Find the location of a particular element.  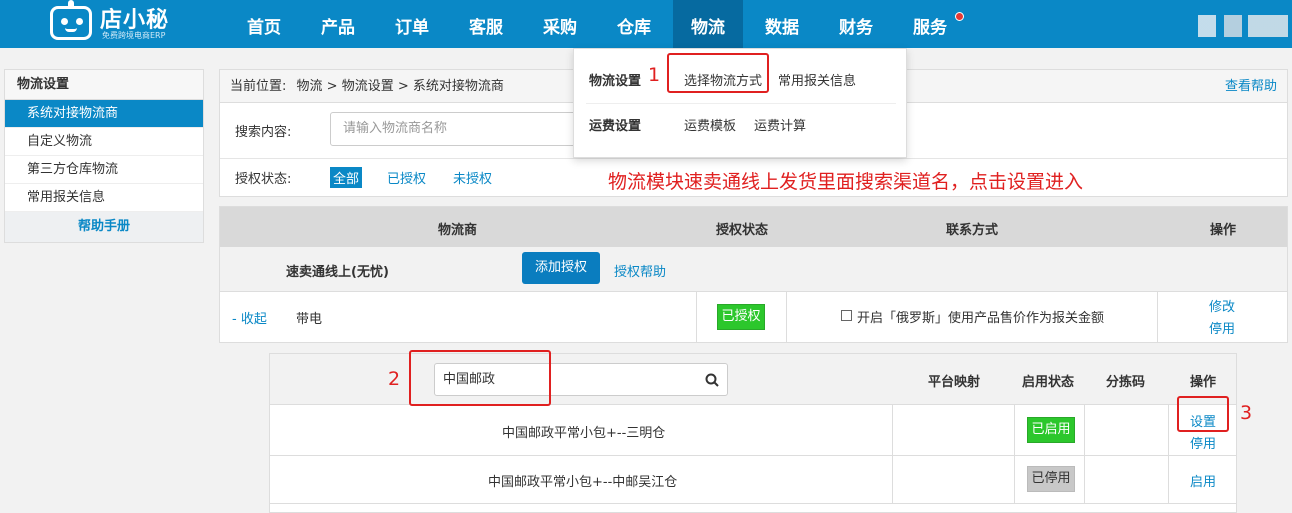

sidebar-title: 物流设置 is located at coordinates (104, 85).